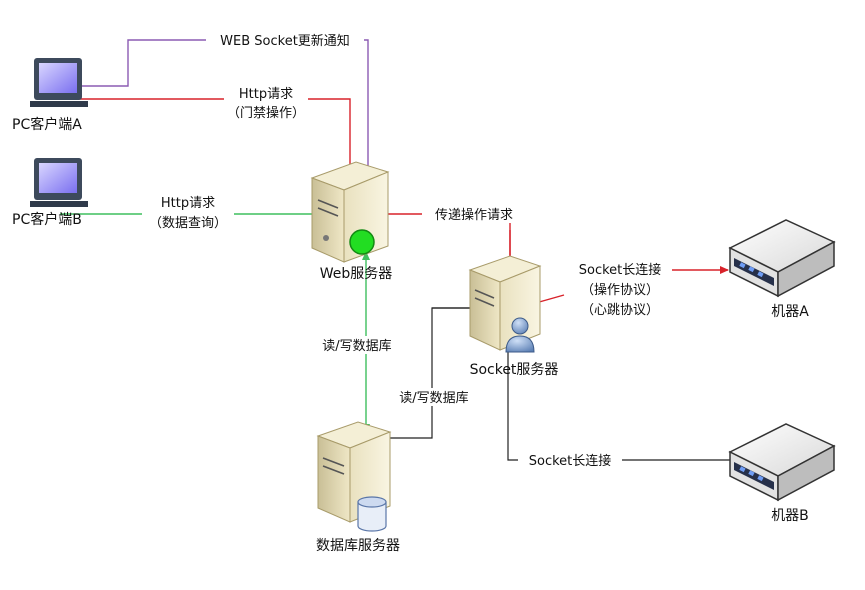 Image resolution: width=865 pixels, height=590 pixels. I want to click on socket-a-label-2: （操作协议）, so click(620, 290).